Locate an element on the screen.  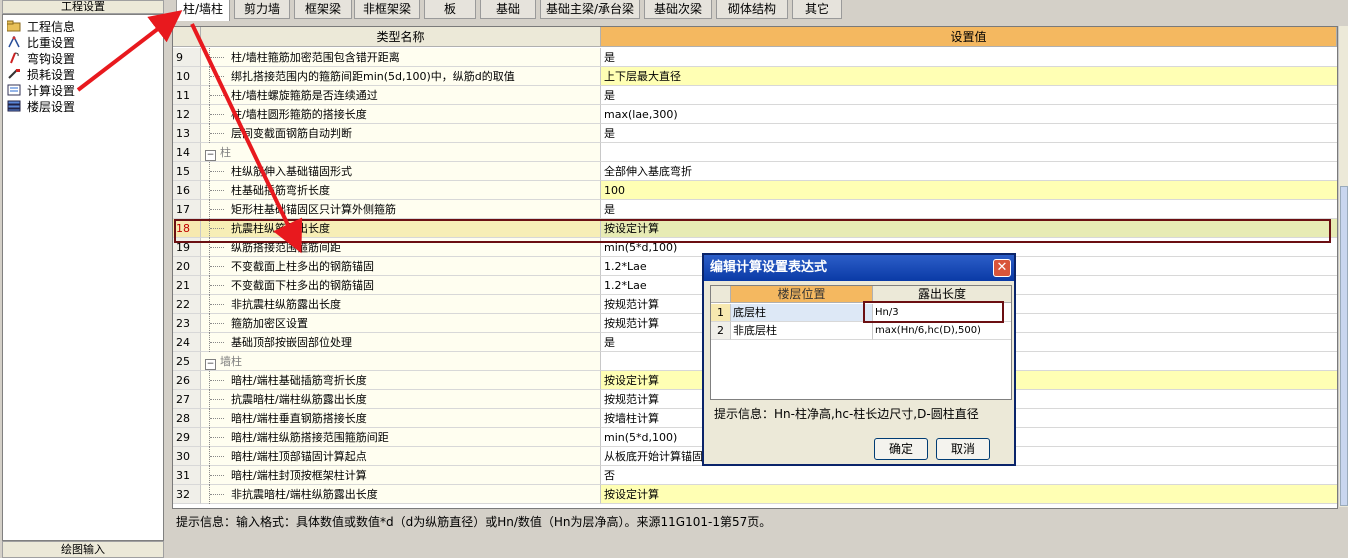
row-number: 11 is located at coordinates (187, 95).